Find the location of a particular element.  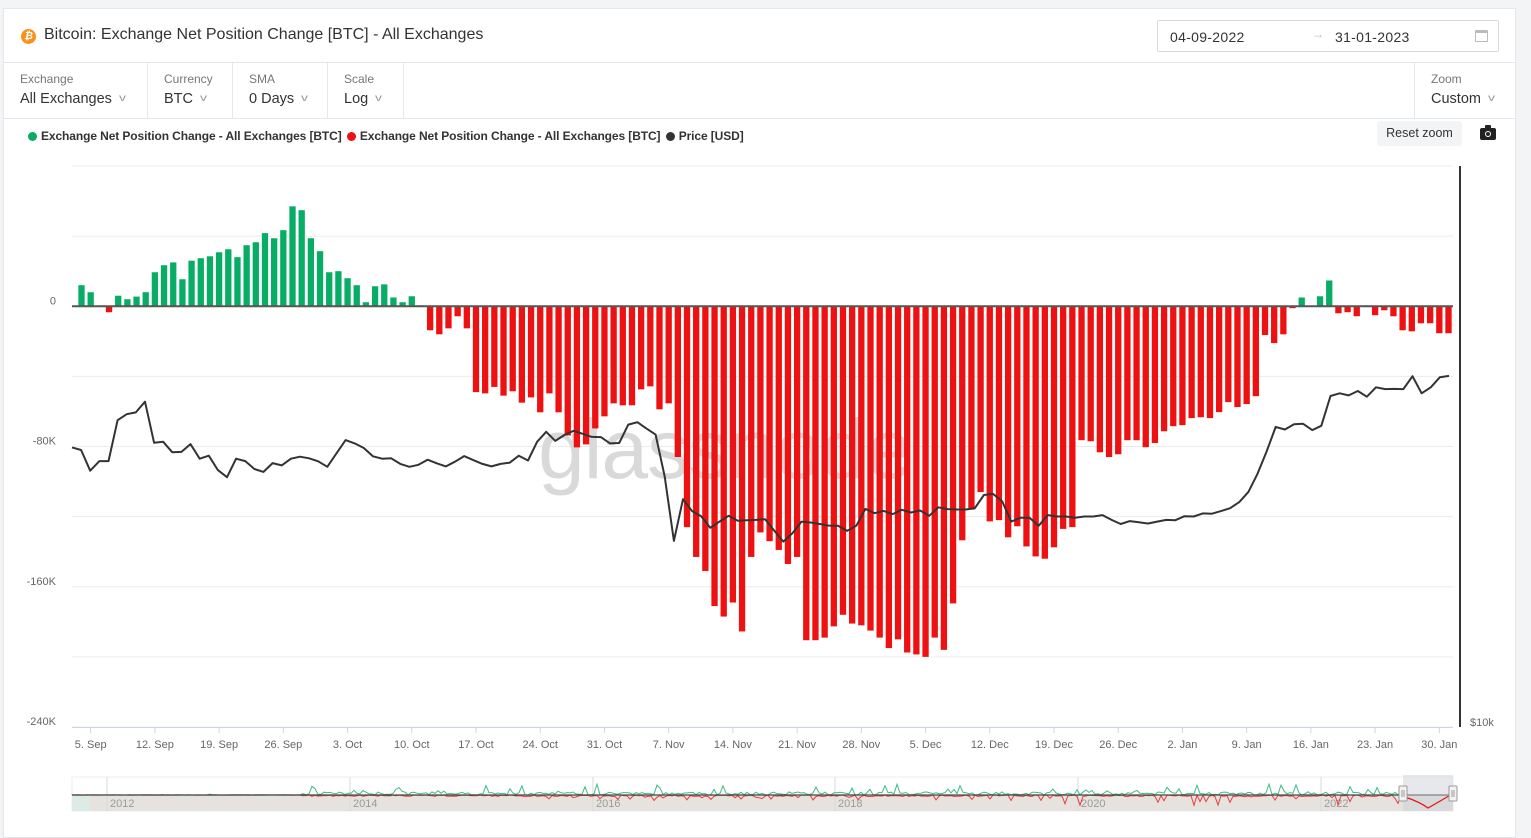

navigator-left-handle is located at coordinates (1403, 793).